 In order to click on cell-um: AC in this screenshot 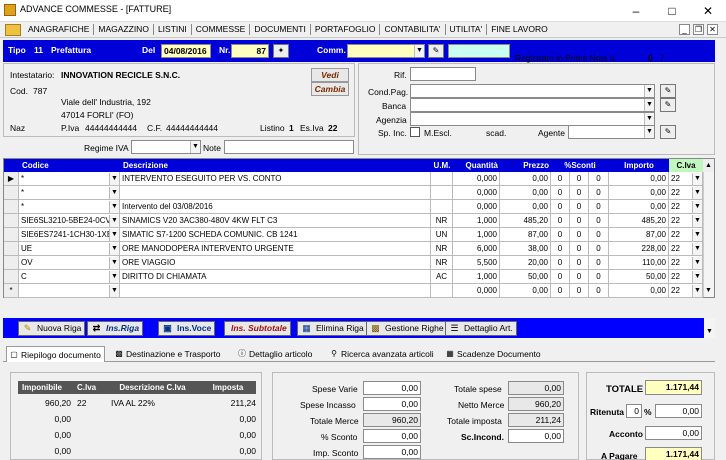, I will do `click(442, 277)`.